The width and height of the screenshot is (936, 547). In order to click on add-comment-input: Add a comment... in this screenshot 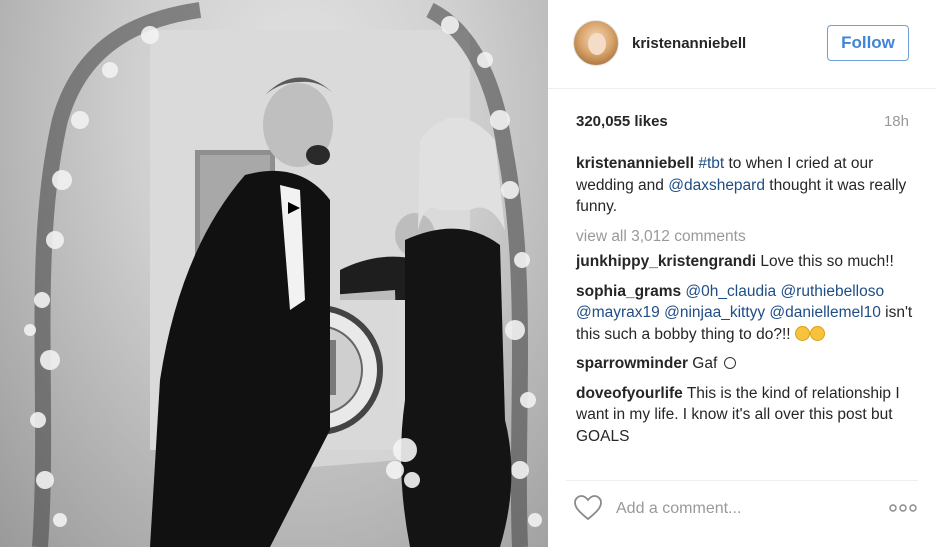, I will do `click(678, 509)`.